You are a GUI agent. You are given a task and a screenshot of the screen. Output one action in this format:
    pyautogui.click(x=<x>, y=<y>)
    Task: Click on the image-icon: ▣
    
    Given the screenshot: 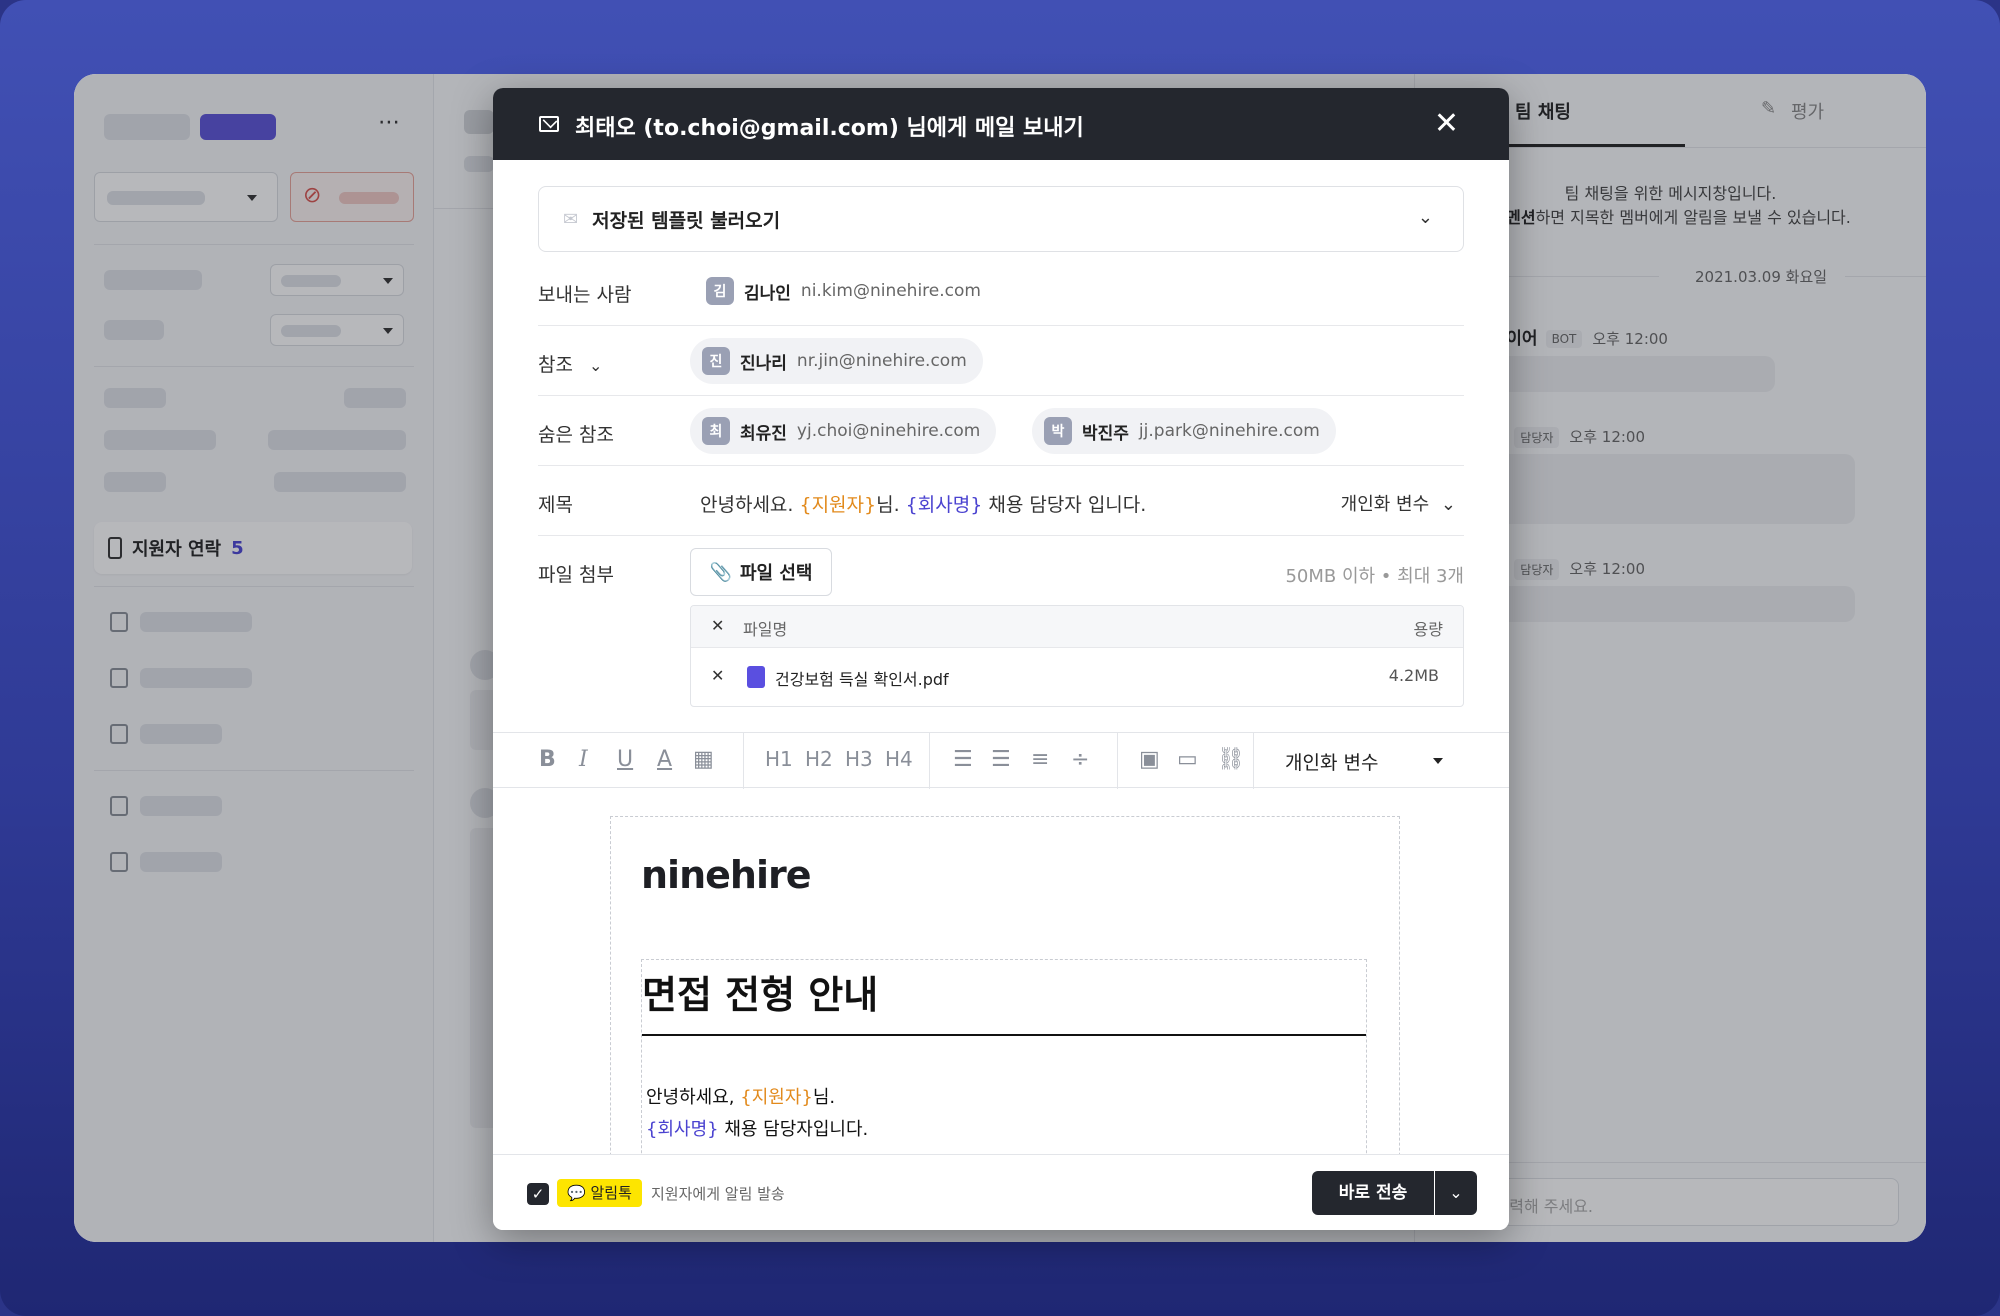 What is the action you would take?
    pyautogui.click(x=1149, y=759)
    